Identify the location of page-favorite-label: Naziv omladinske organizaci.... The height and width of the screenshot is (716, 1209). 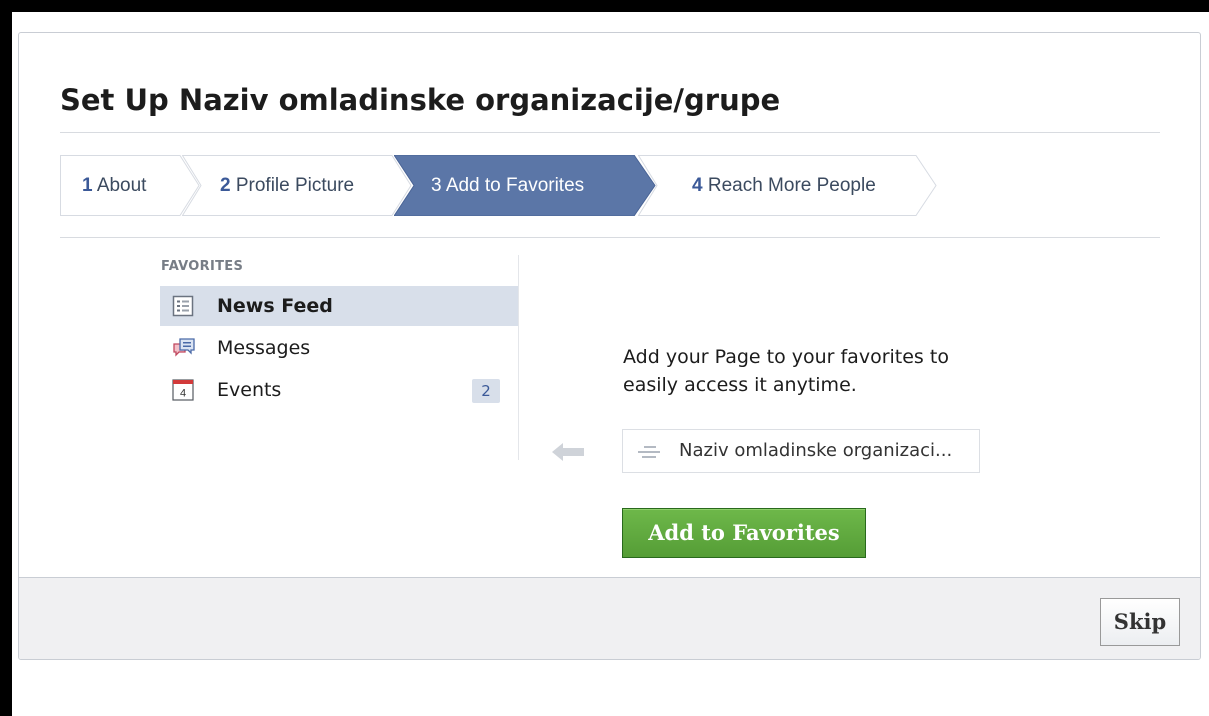
(816, 450).